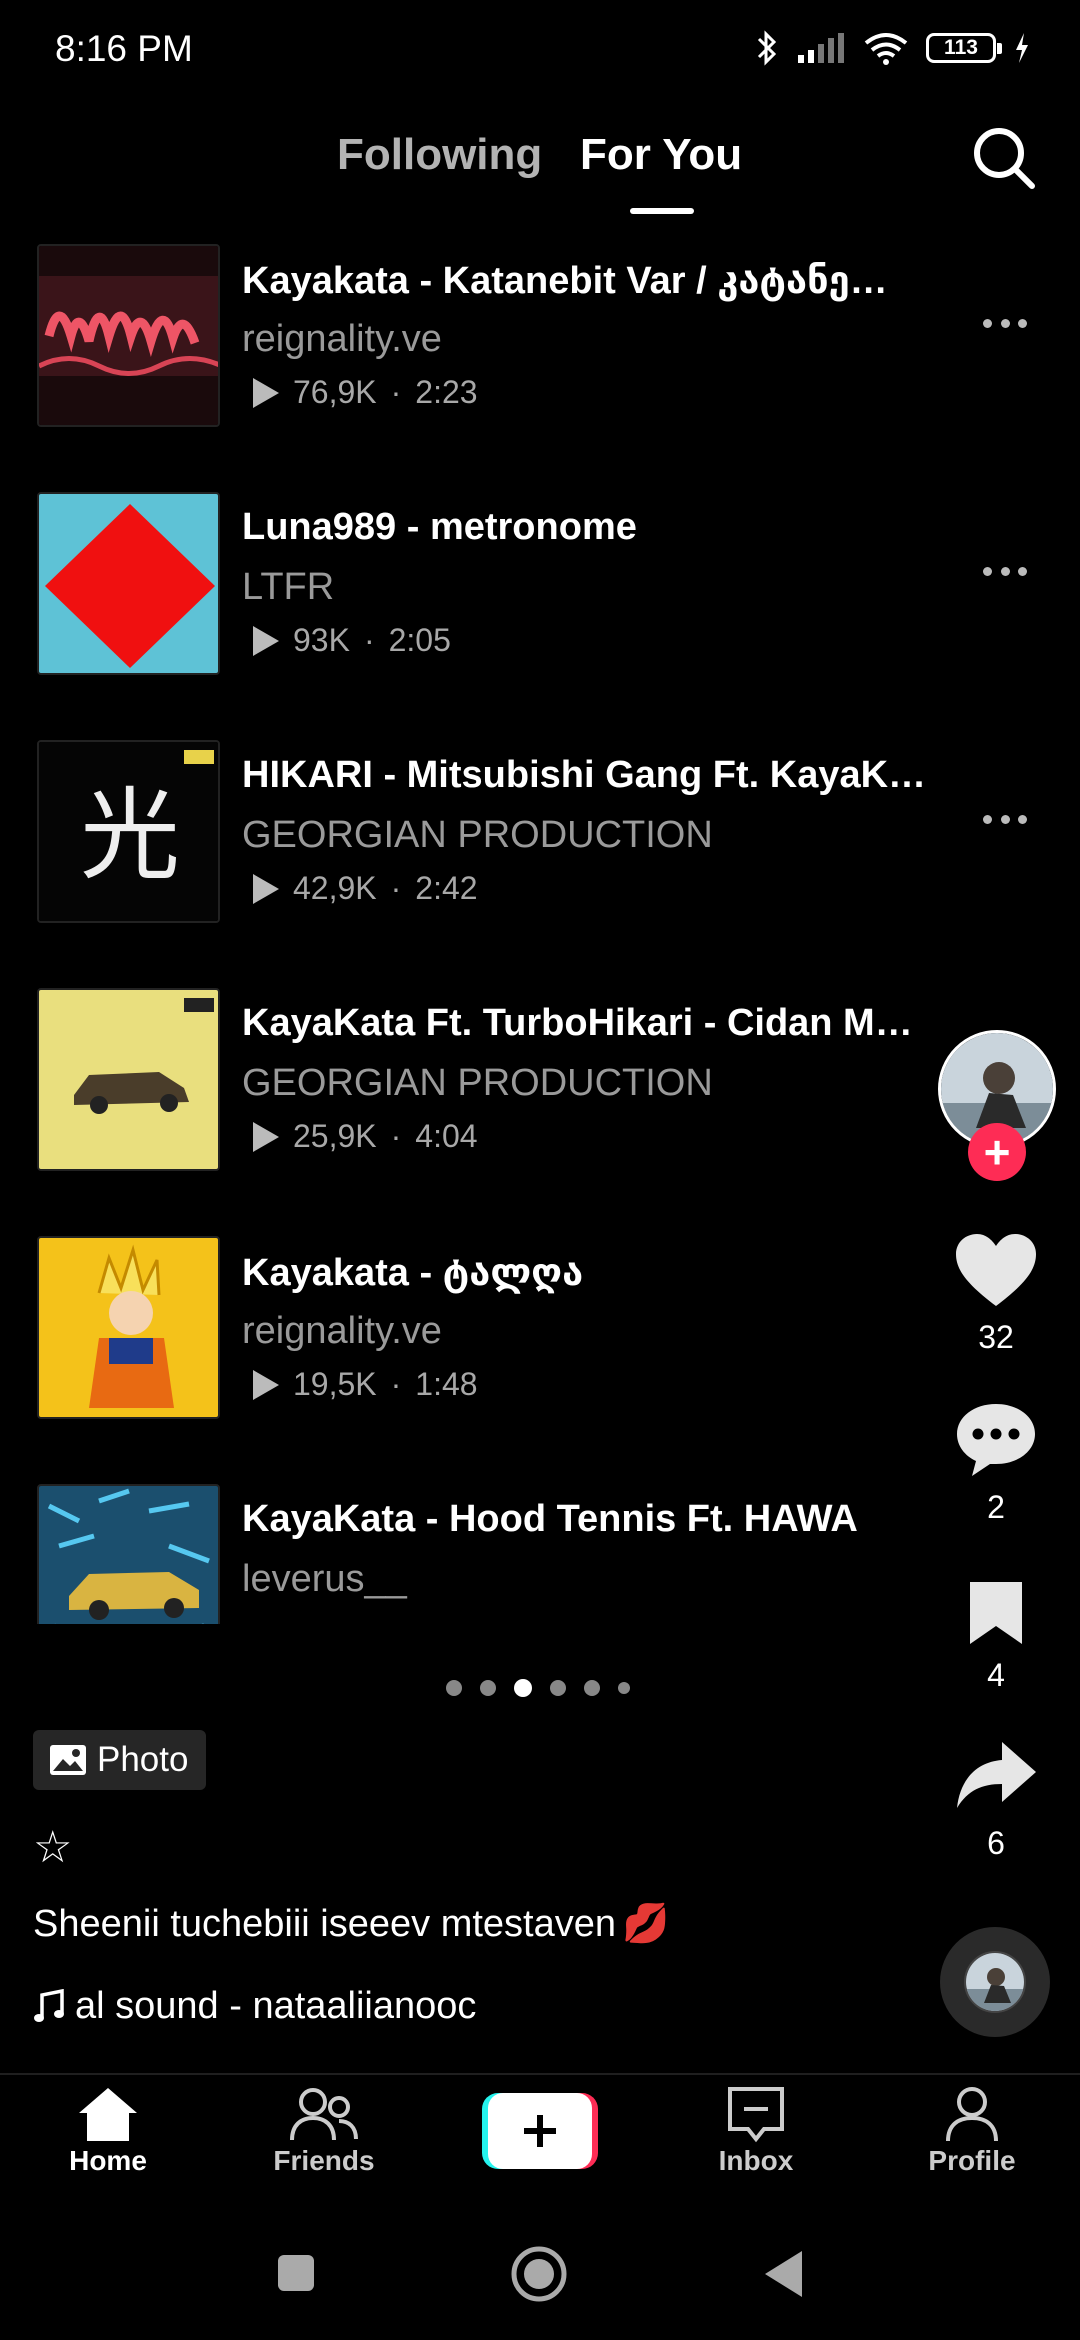 The image size is (1080, 2340). I want to click on status-bar: 8:16 PM 113, so click(540, 48).